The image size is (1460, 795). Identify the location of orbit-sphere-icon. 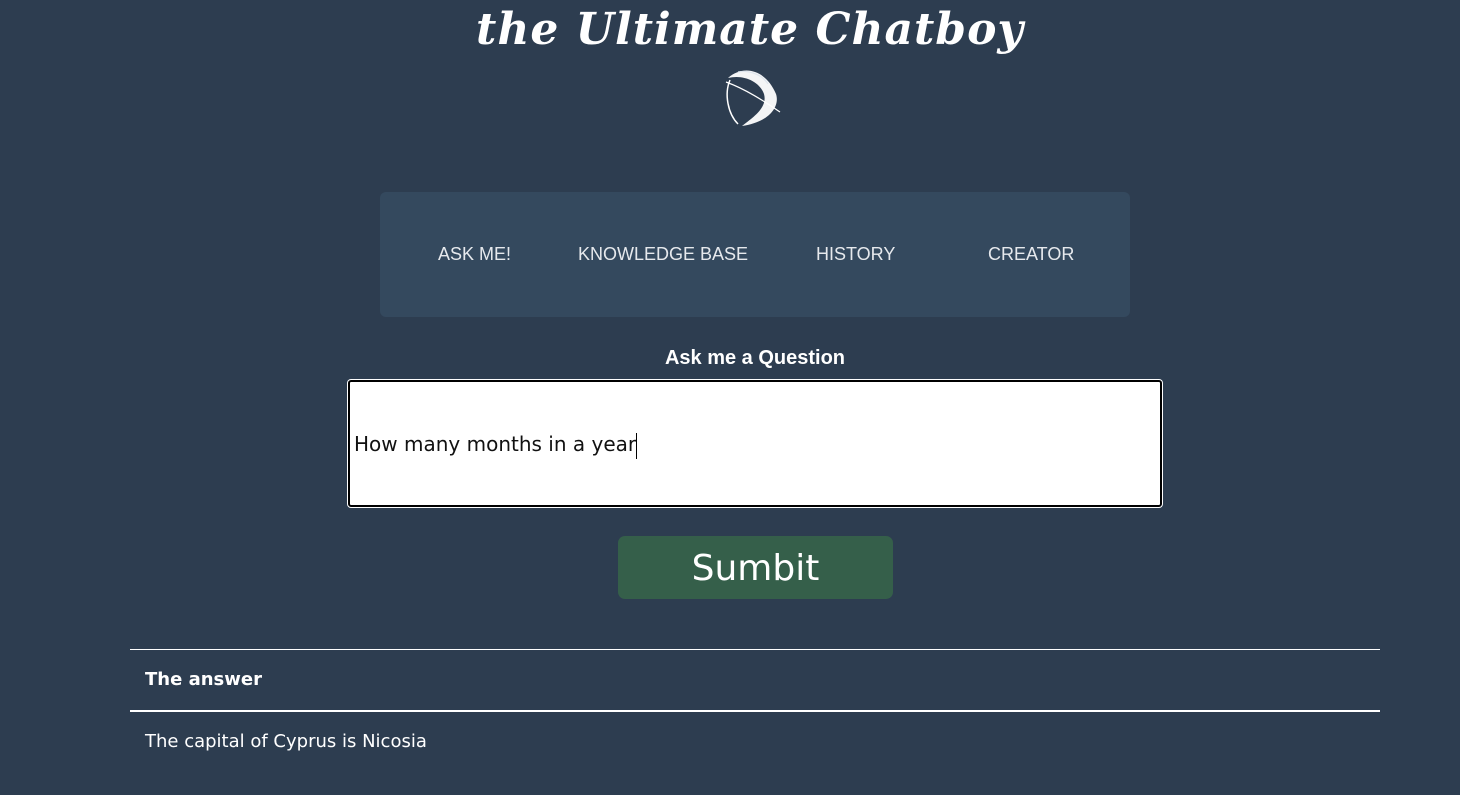
(750, 97).